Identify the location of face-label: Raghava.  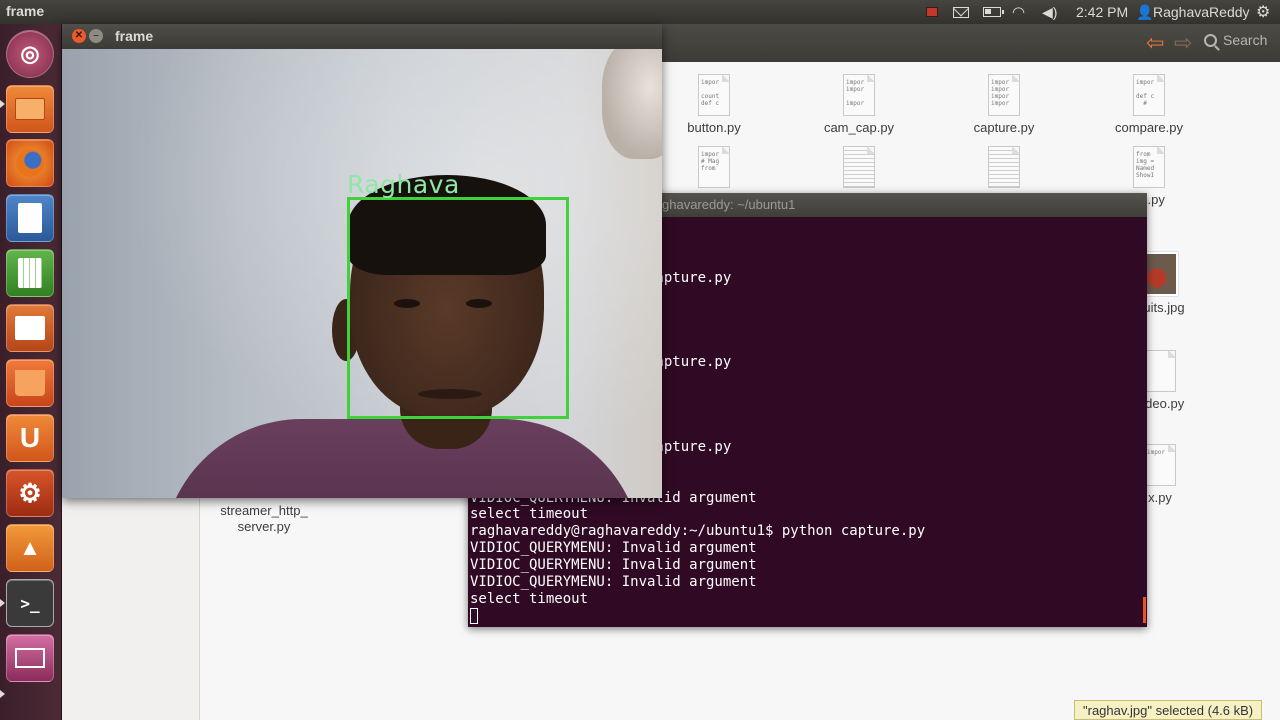
(403, 184).